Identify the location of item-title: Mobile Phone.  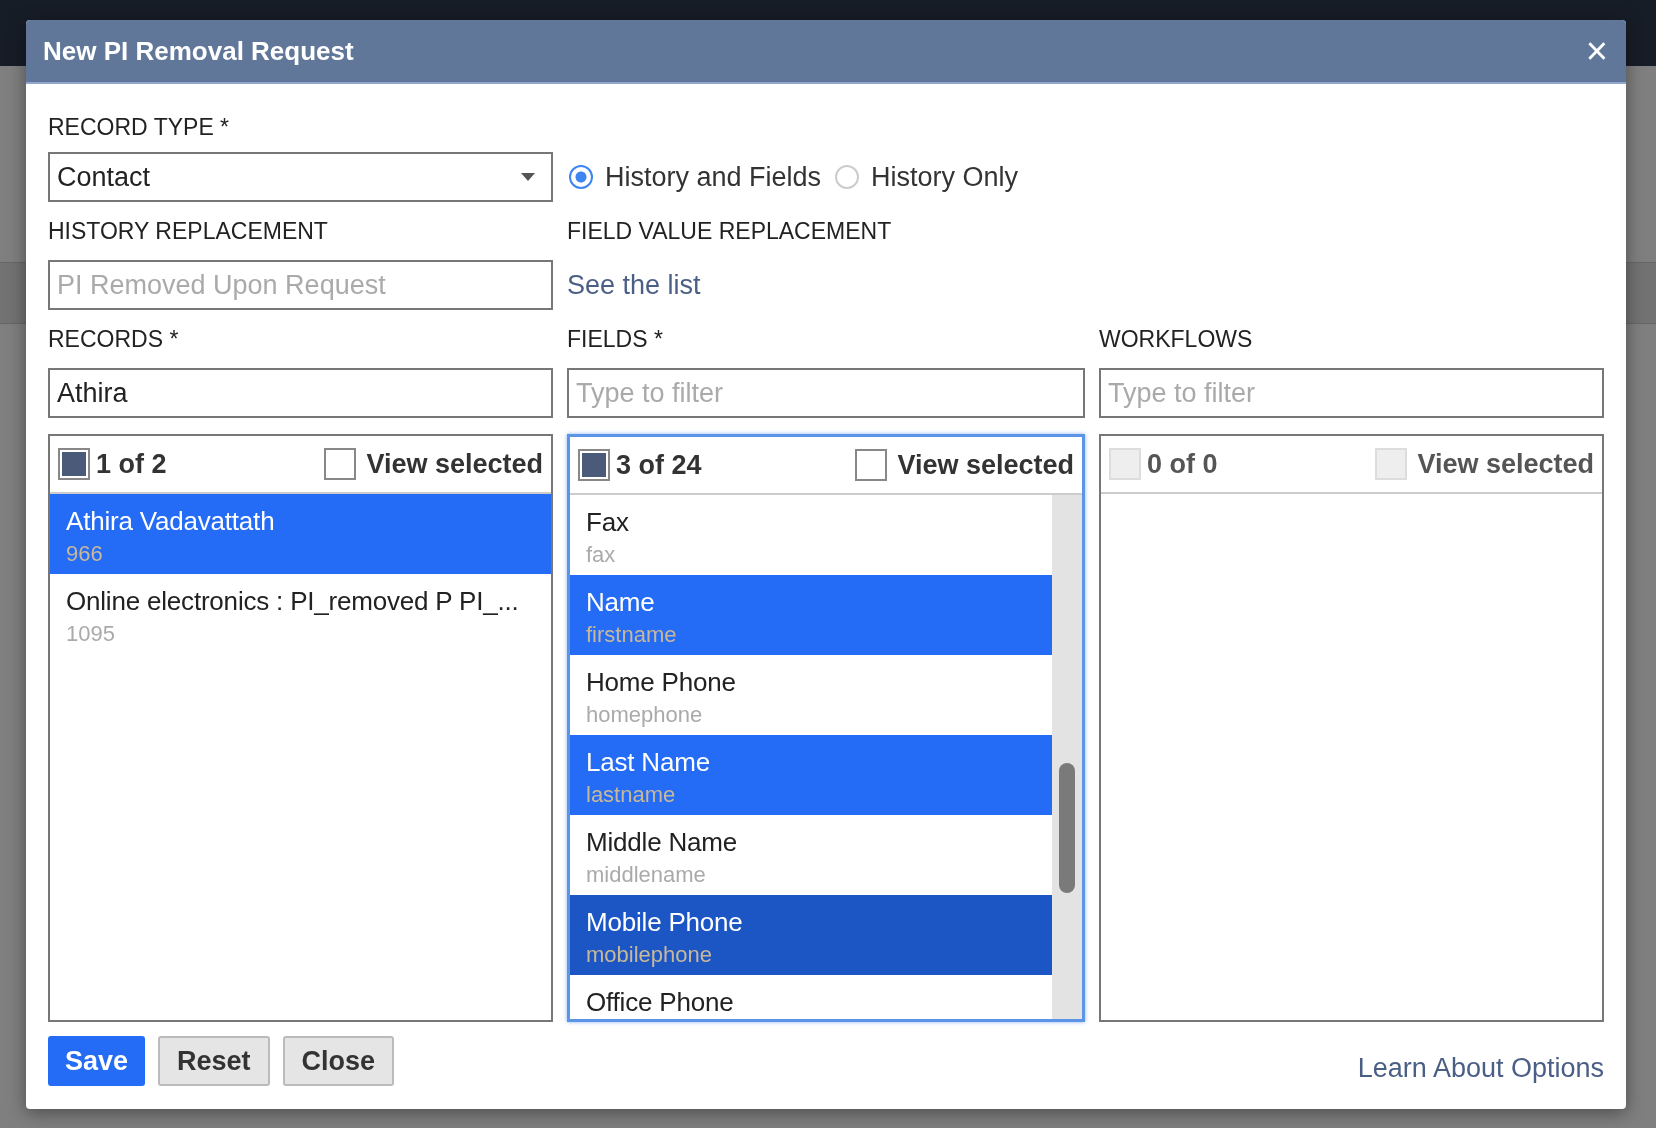
(665, 922).